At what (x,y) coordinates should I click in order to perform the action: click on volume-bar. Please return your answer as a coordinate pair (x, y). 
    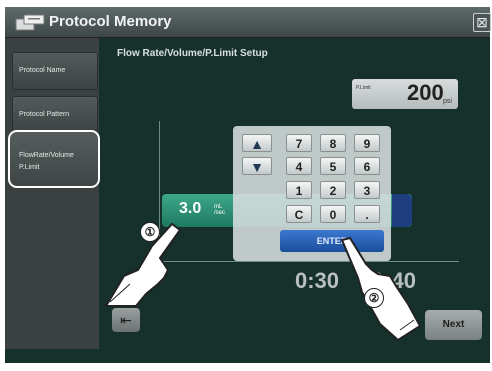
    Looking at the image, I should click on (402, 210).